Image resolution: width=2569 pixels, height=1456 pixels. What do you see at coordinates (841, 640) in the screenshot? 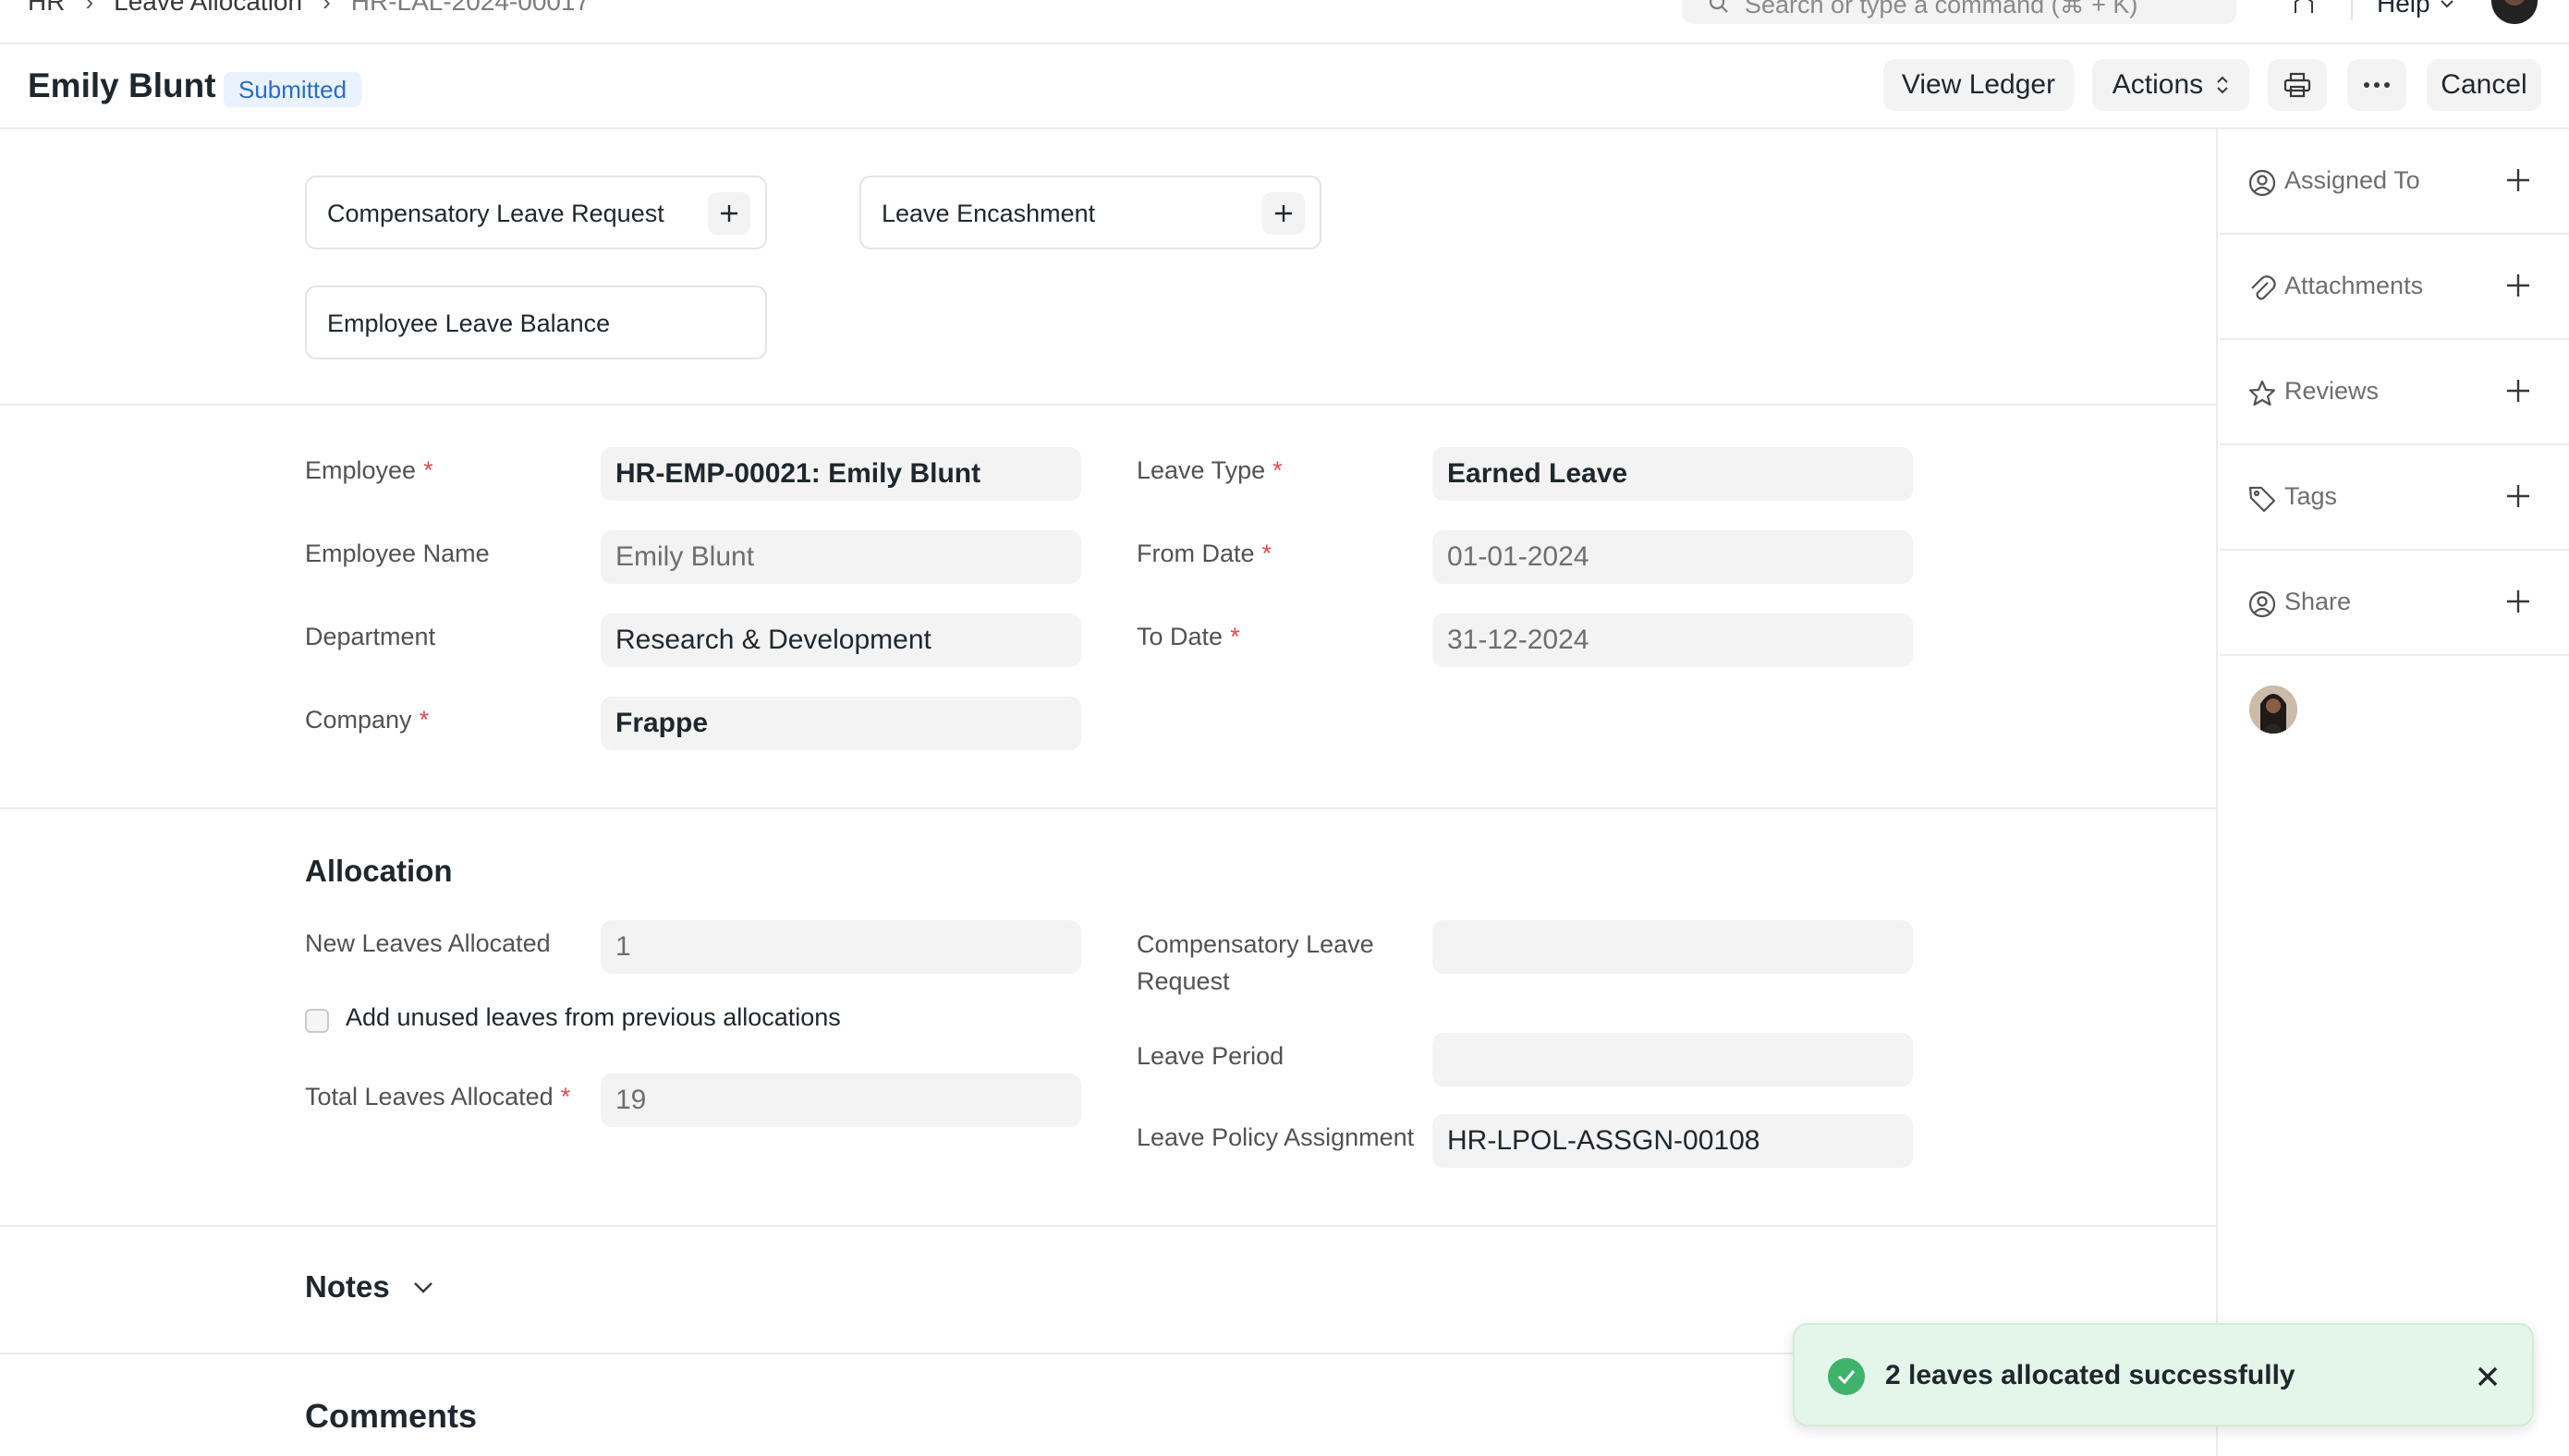
I see `department-field: Research & Development` at bounding box center [841, 640].